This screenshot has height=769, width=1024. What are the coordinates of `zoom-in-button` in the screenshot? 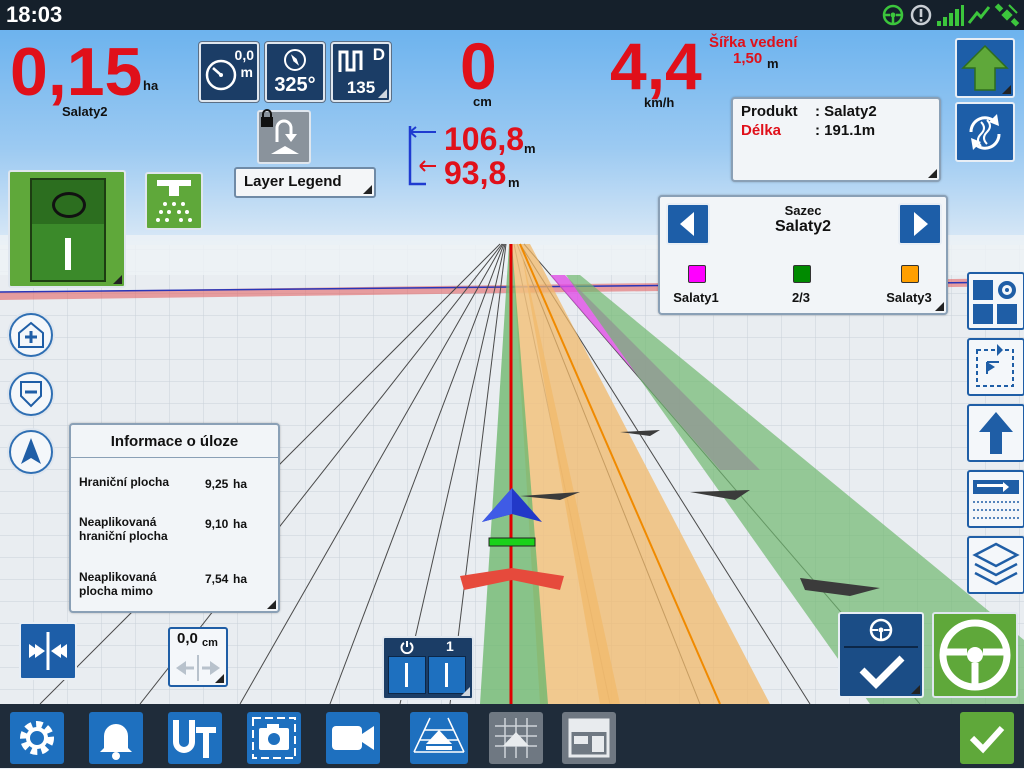 It's located at (31, 335).